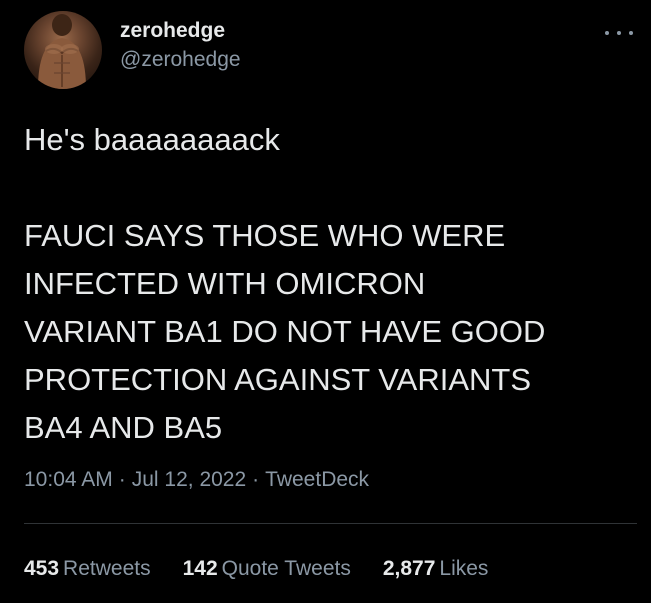 The height and width of the screenshot is (603, 651). I want to click on tweet-line: He's baaaaaaaack, so click(152, 139).